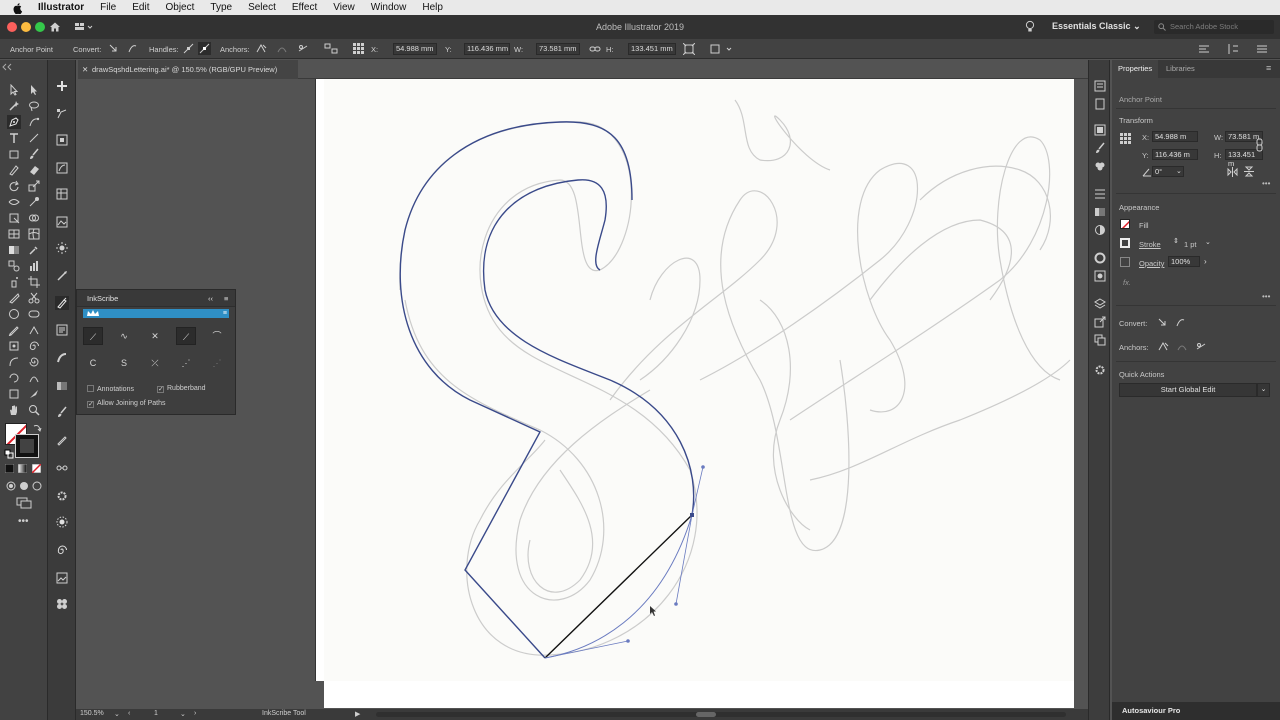  What do you see at coordinates (14, 218) in the screenshot?
I see `free-transform-tool-icon` at bounding box center [14, 218].